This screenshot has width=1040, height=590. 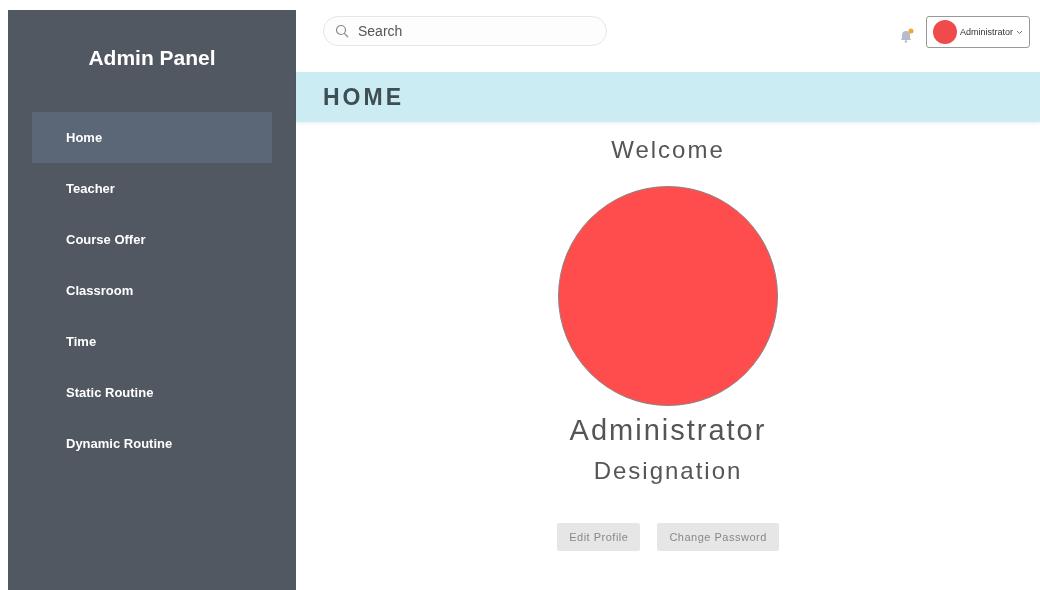 I want to click on sidebar-item: Time, so click(x=152, y=341).